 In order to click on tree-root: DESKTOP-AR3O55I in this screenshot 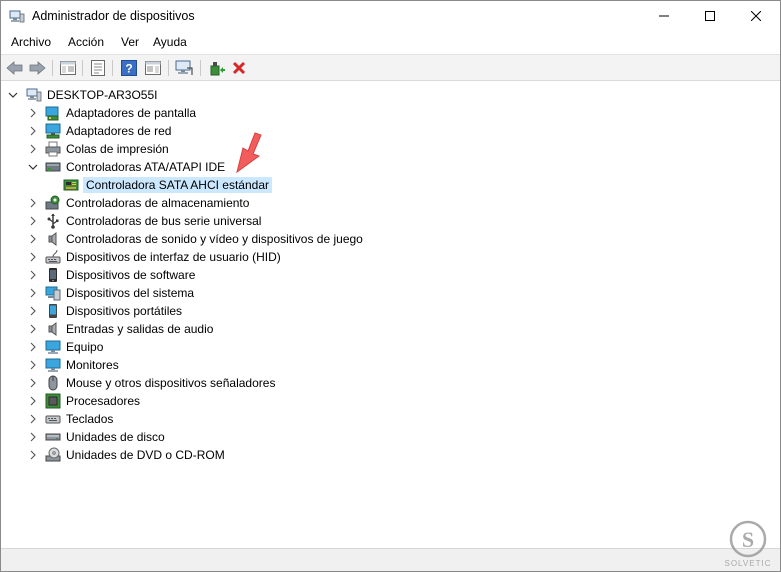, I will do `click(390, 95)`.